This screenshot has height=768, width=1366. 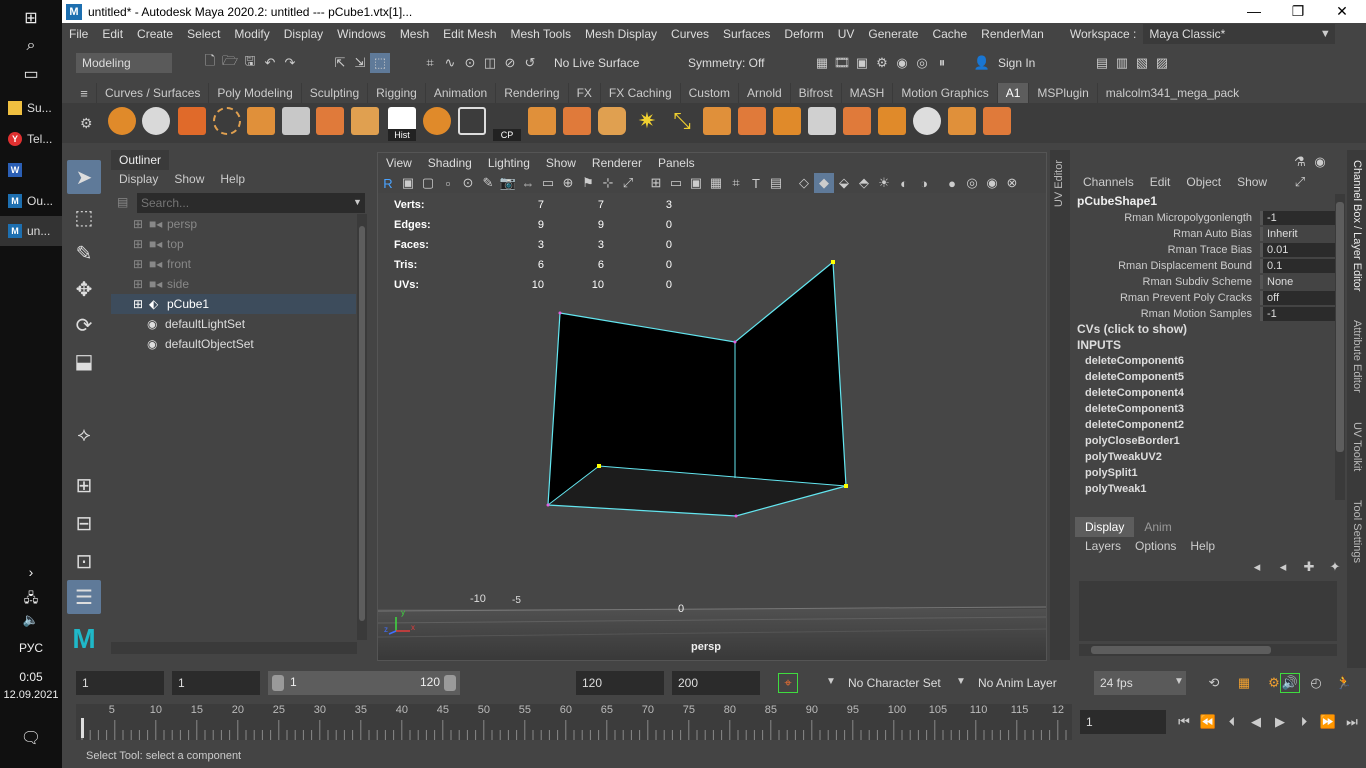 What do you see at coordinates (233, 264) in the screenshot?
I see `outliner-item-front: ⊞ ■◂ front` at bounding box center [233, 264].